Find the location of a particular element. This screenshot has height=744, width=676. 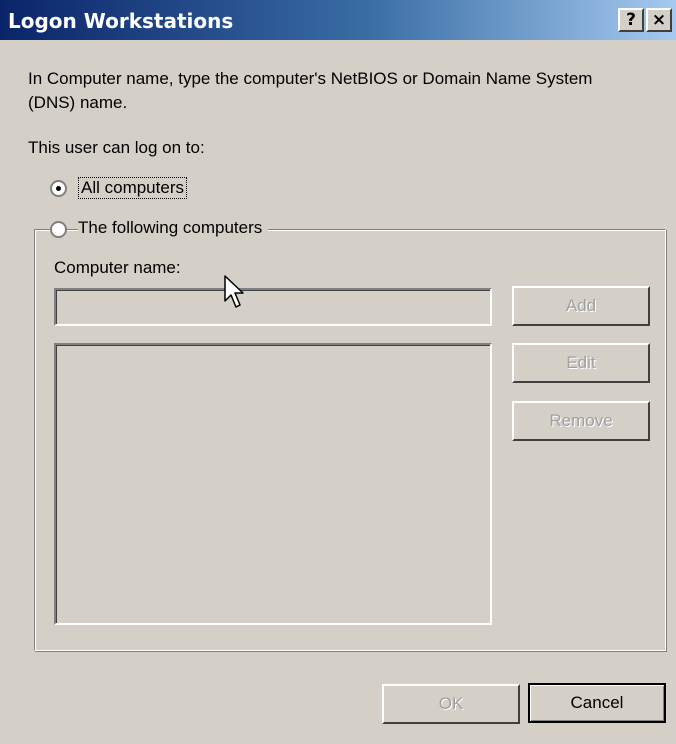

radio-selected-dot is located at coordinates (58, 188).